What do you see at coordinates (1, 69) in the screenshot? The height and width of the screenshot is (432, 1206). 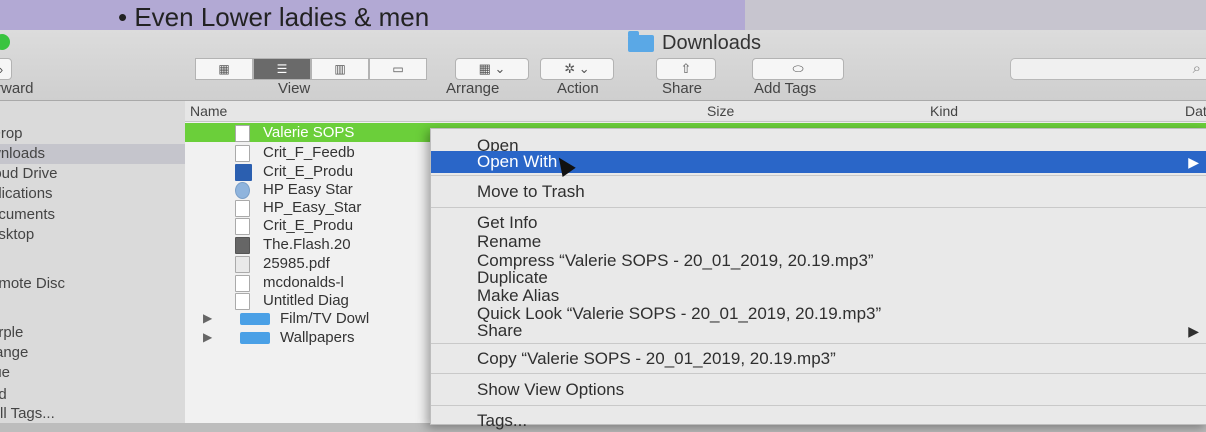 I see `chevron-right-icon: ›` at bounding box center [1, 69].